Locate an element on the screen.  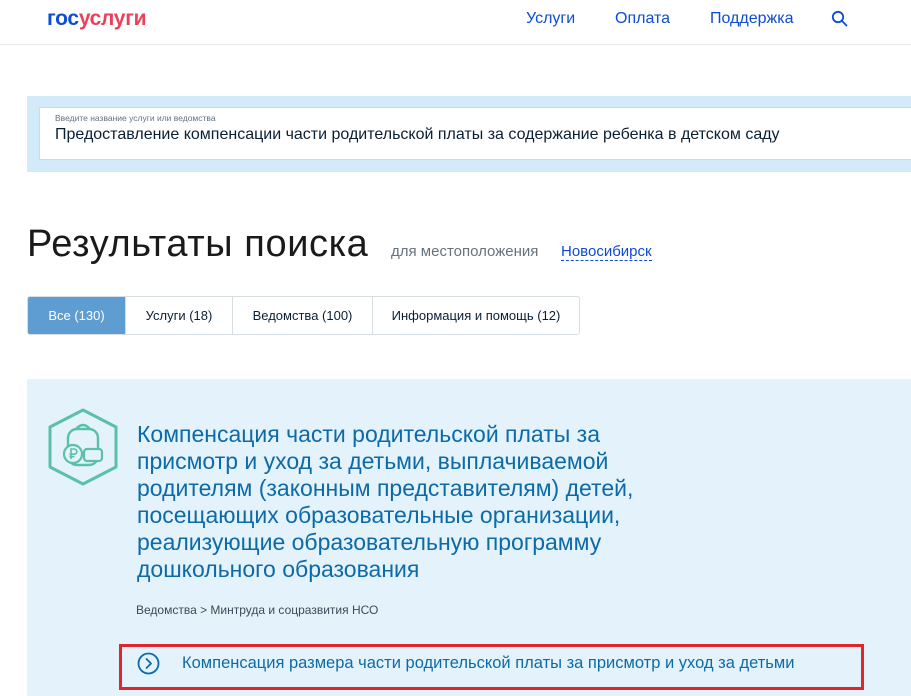
tab-info-help: Информация и помощь (12) is located at coordinates (476, 315).